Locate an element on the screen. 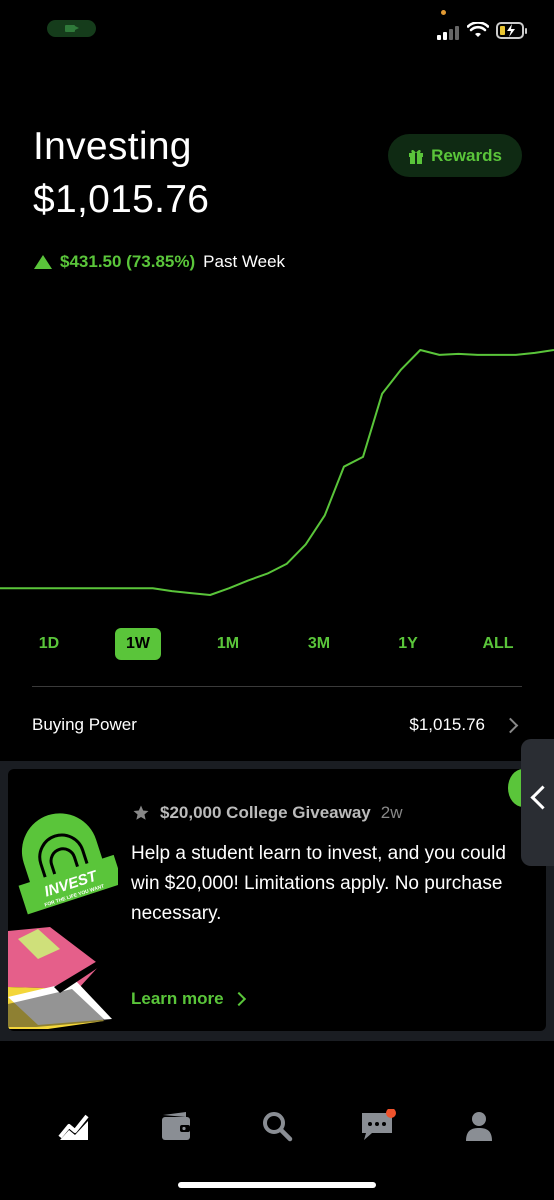  wifi-icon is located at coordinates (478, 29).